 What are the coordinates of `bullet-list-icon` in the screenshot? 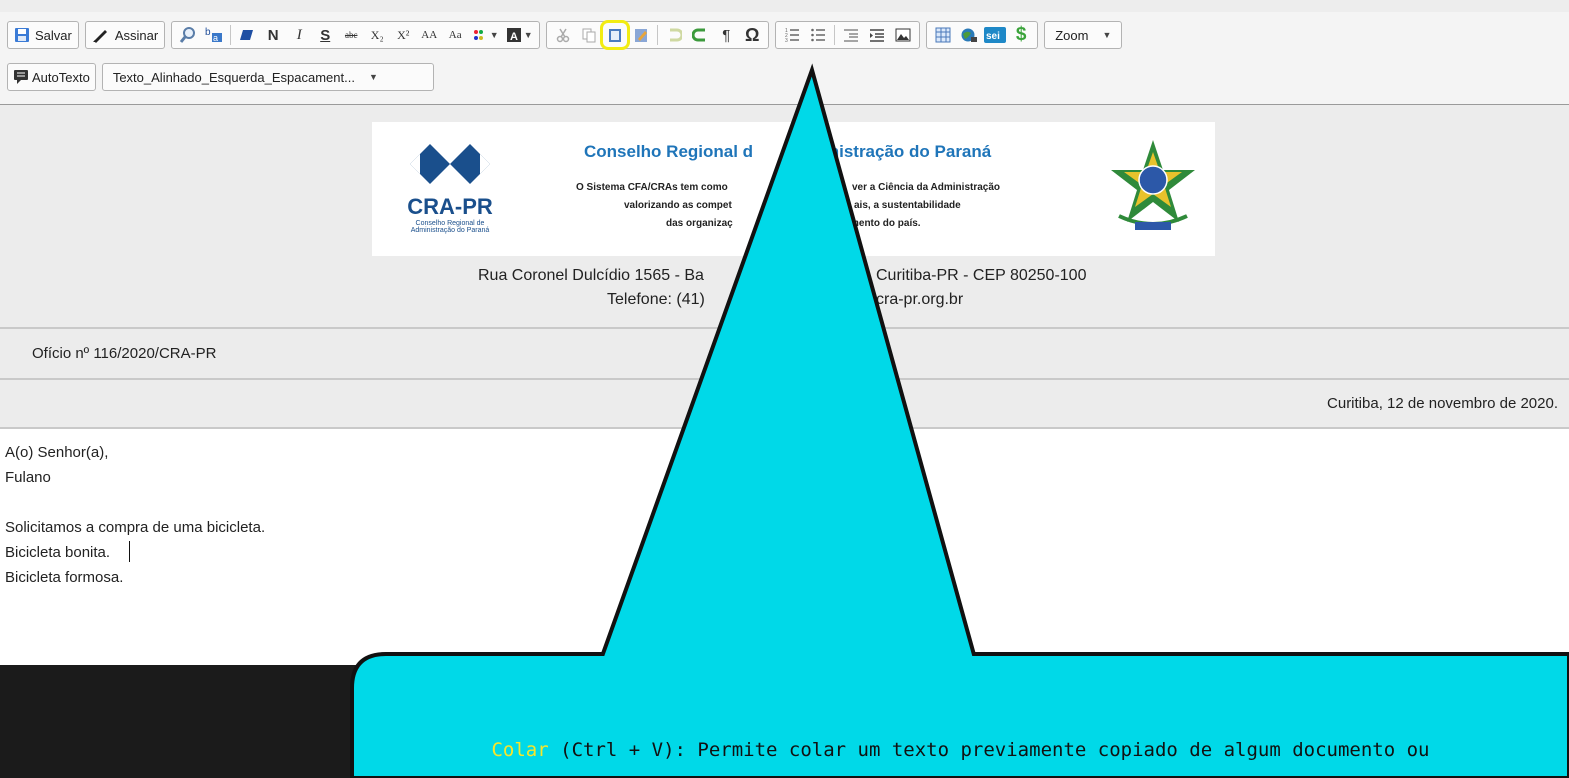 It's located at (818, 35).